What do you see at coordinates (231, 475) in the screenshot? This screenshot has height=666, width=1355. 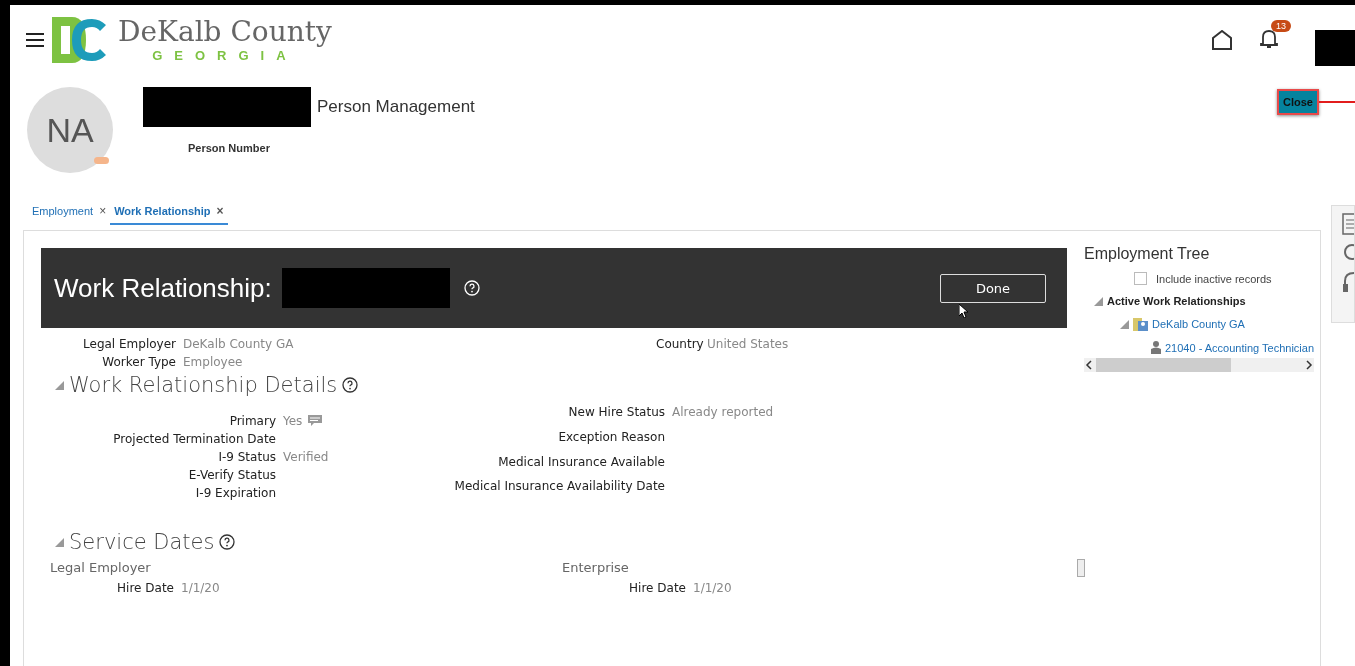 I see `field-label: E-Verify Status` at bounding box center [231, 475].